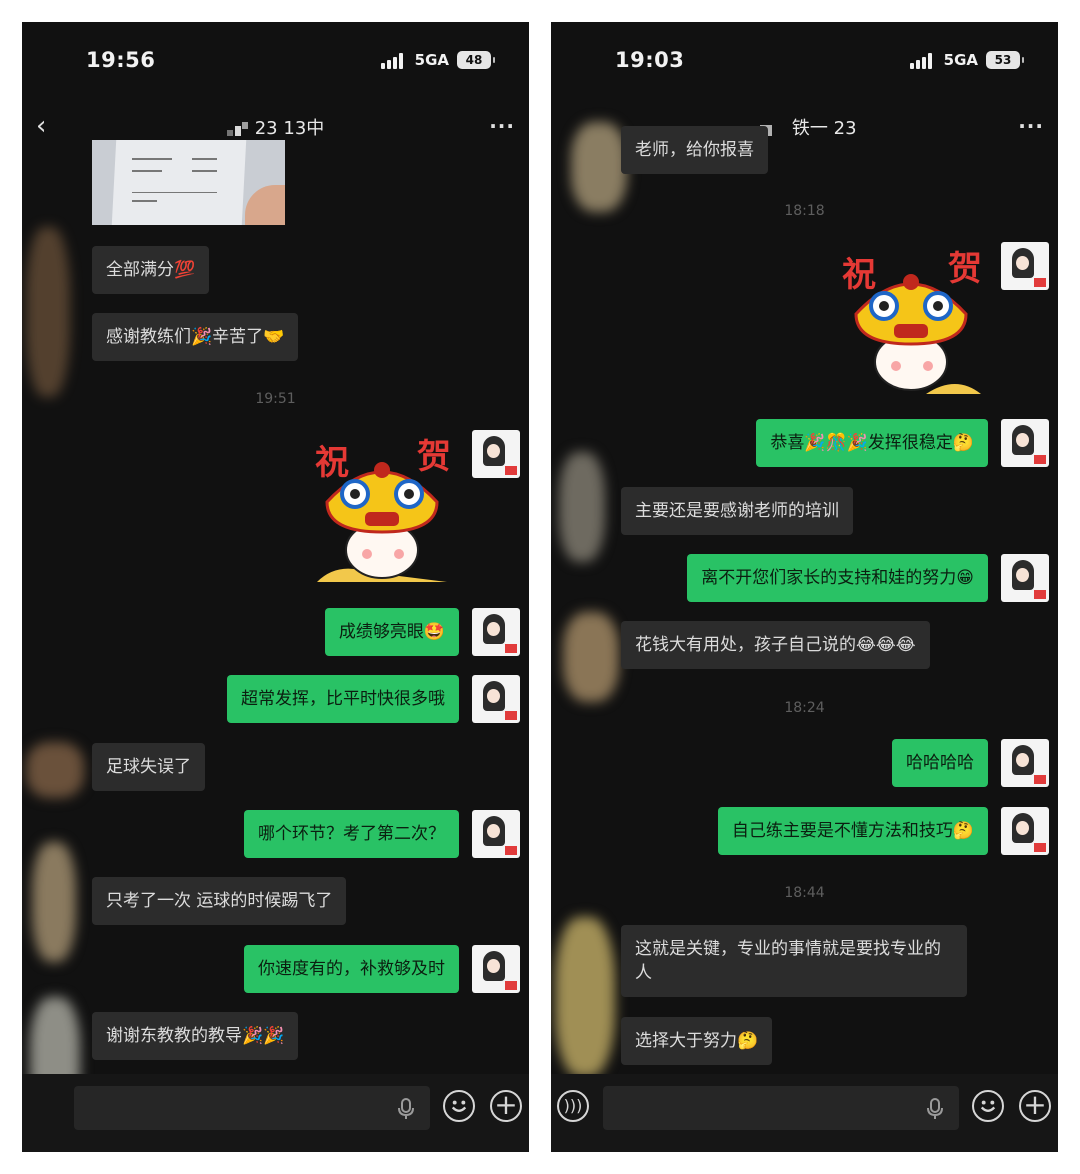 The height and width of the screenshot is (1174, 1080). Describe the element at coordinates (824, 128) in the screenshot. I see `chat-title-text: 铁一 23` at that location.